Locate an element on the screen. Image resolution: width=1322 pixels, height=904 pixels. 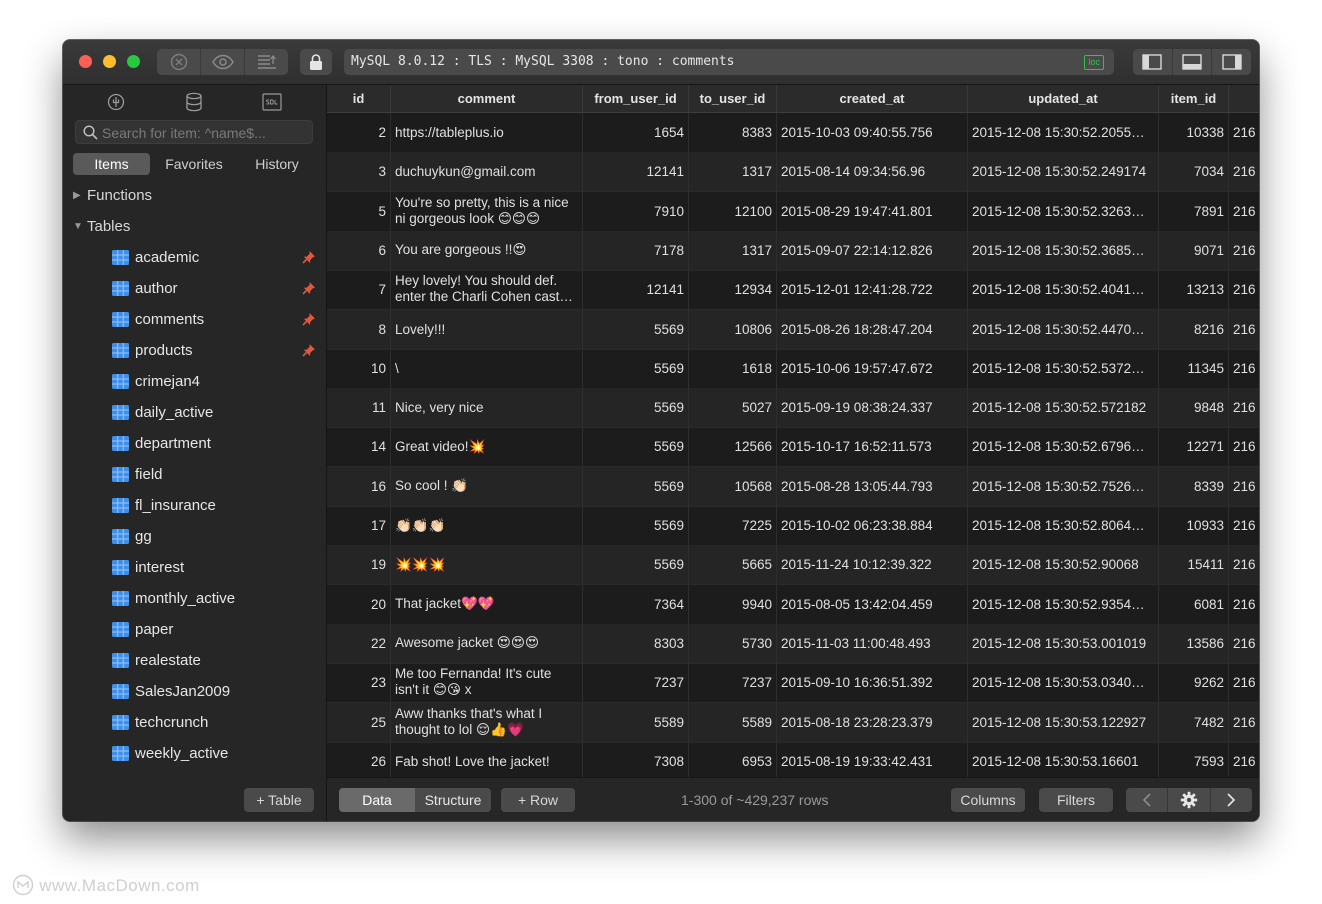
cell-comment: Lovely!!! is located at coordinates (487, 329).